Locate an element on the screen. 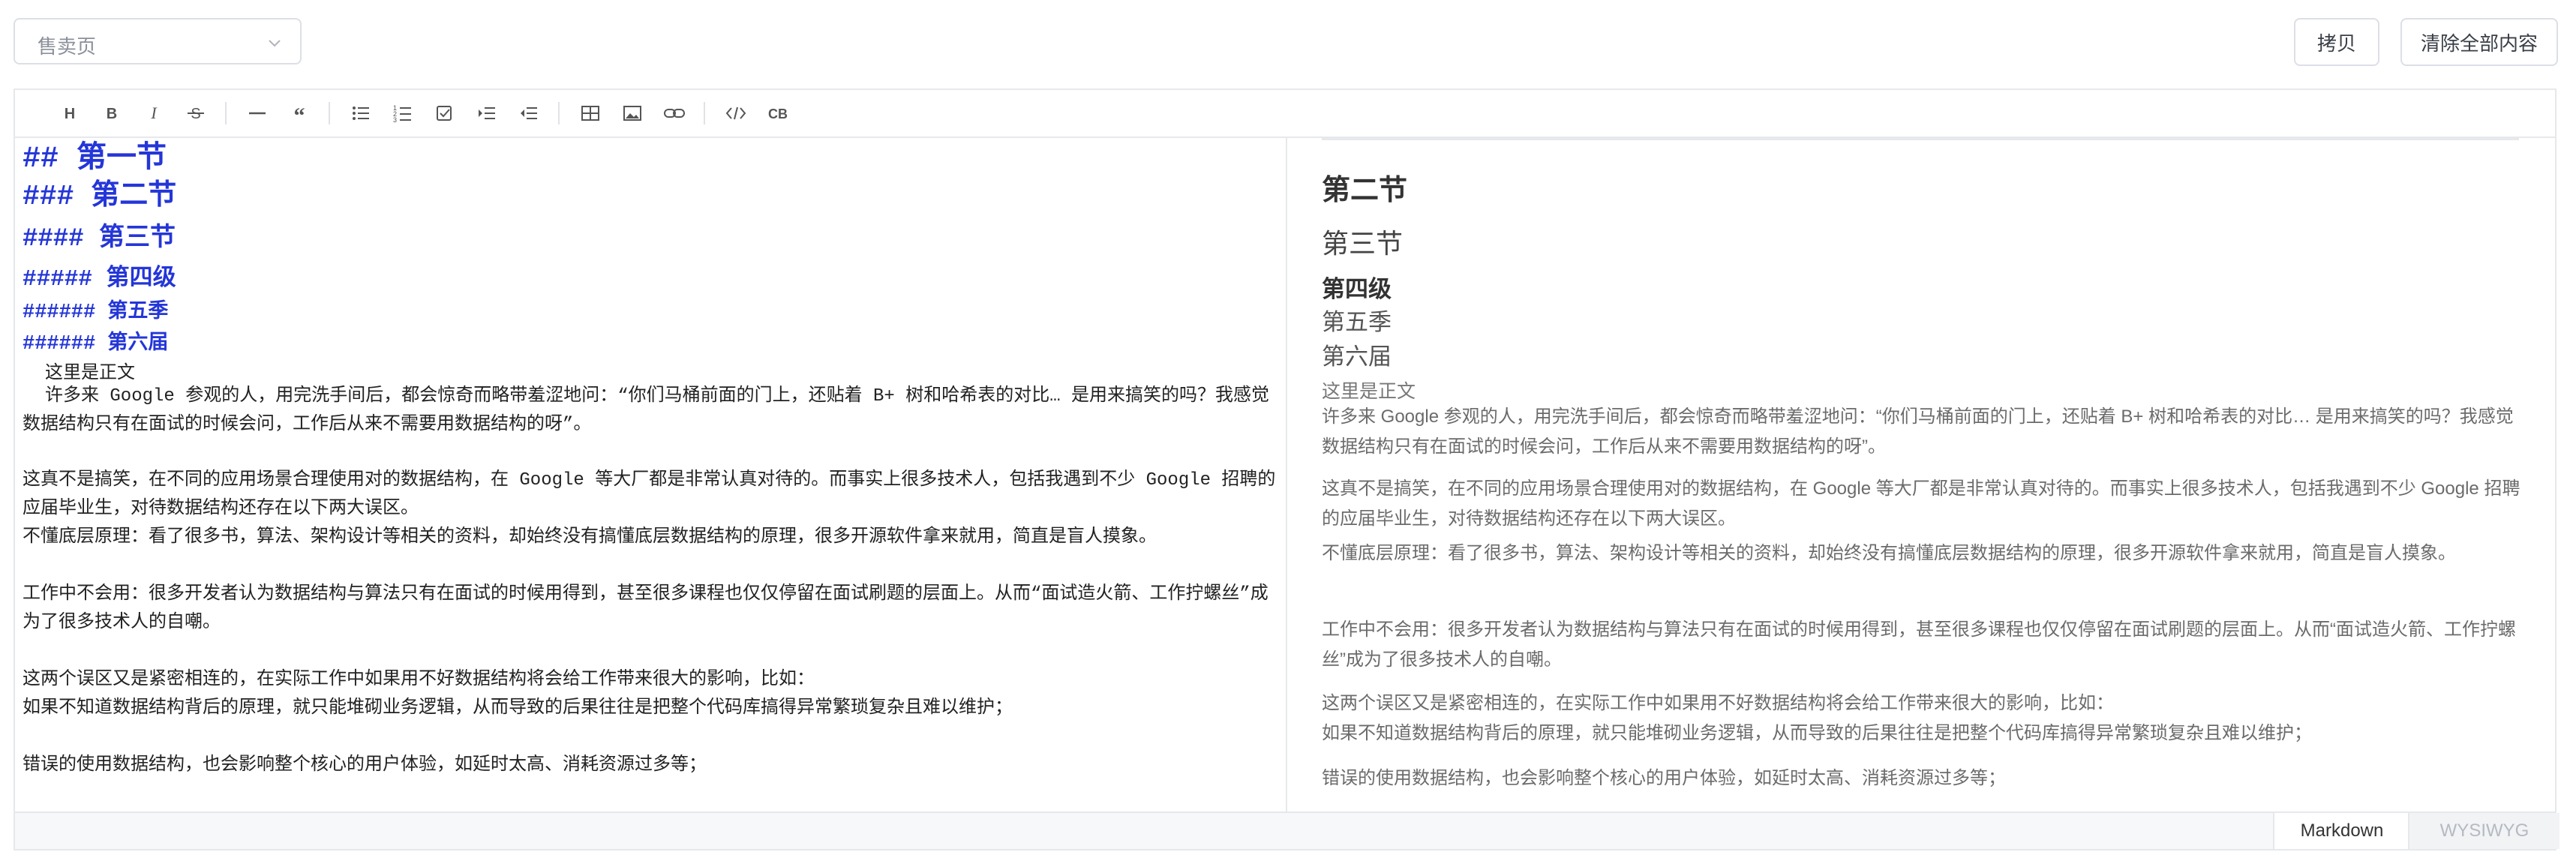 The height and width of the screenshot is (855, 2576). outdent-icon is located at coordinates (529, 113).